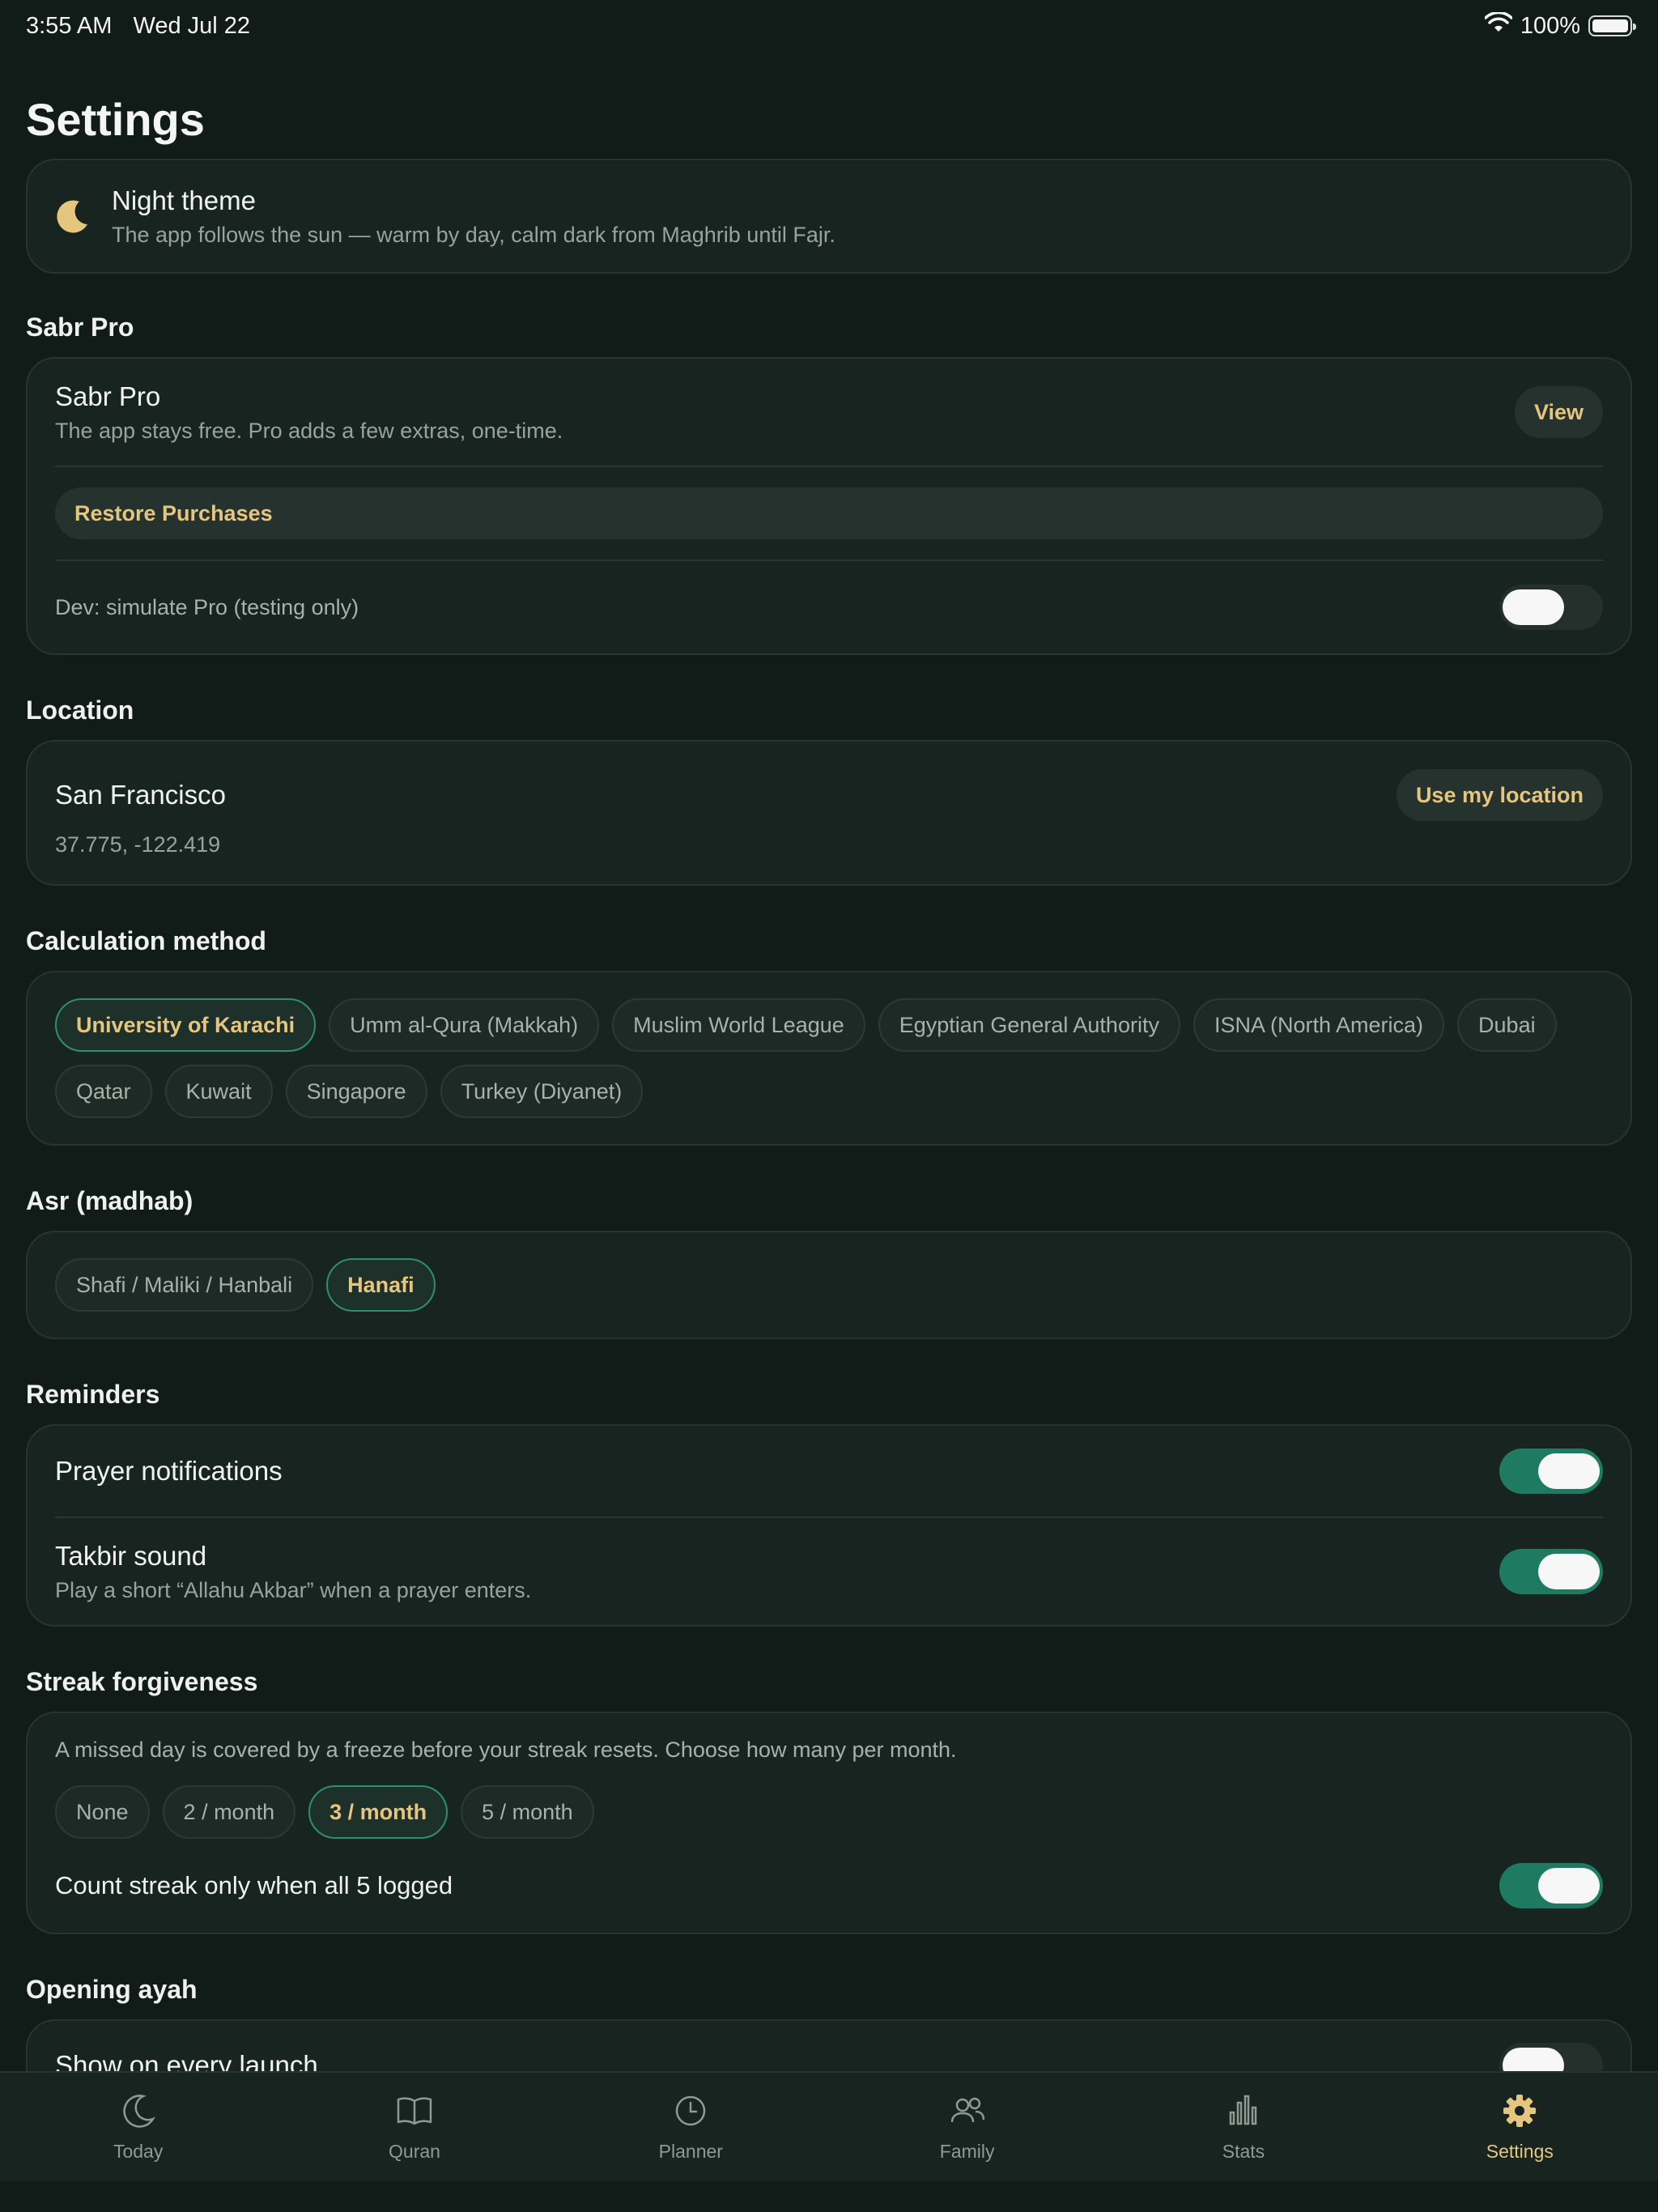  Describe the element at coordinates (138, 2151) in the screenshot. I see `tab-label: Today` at that location.